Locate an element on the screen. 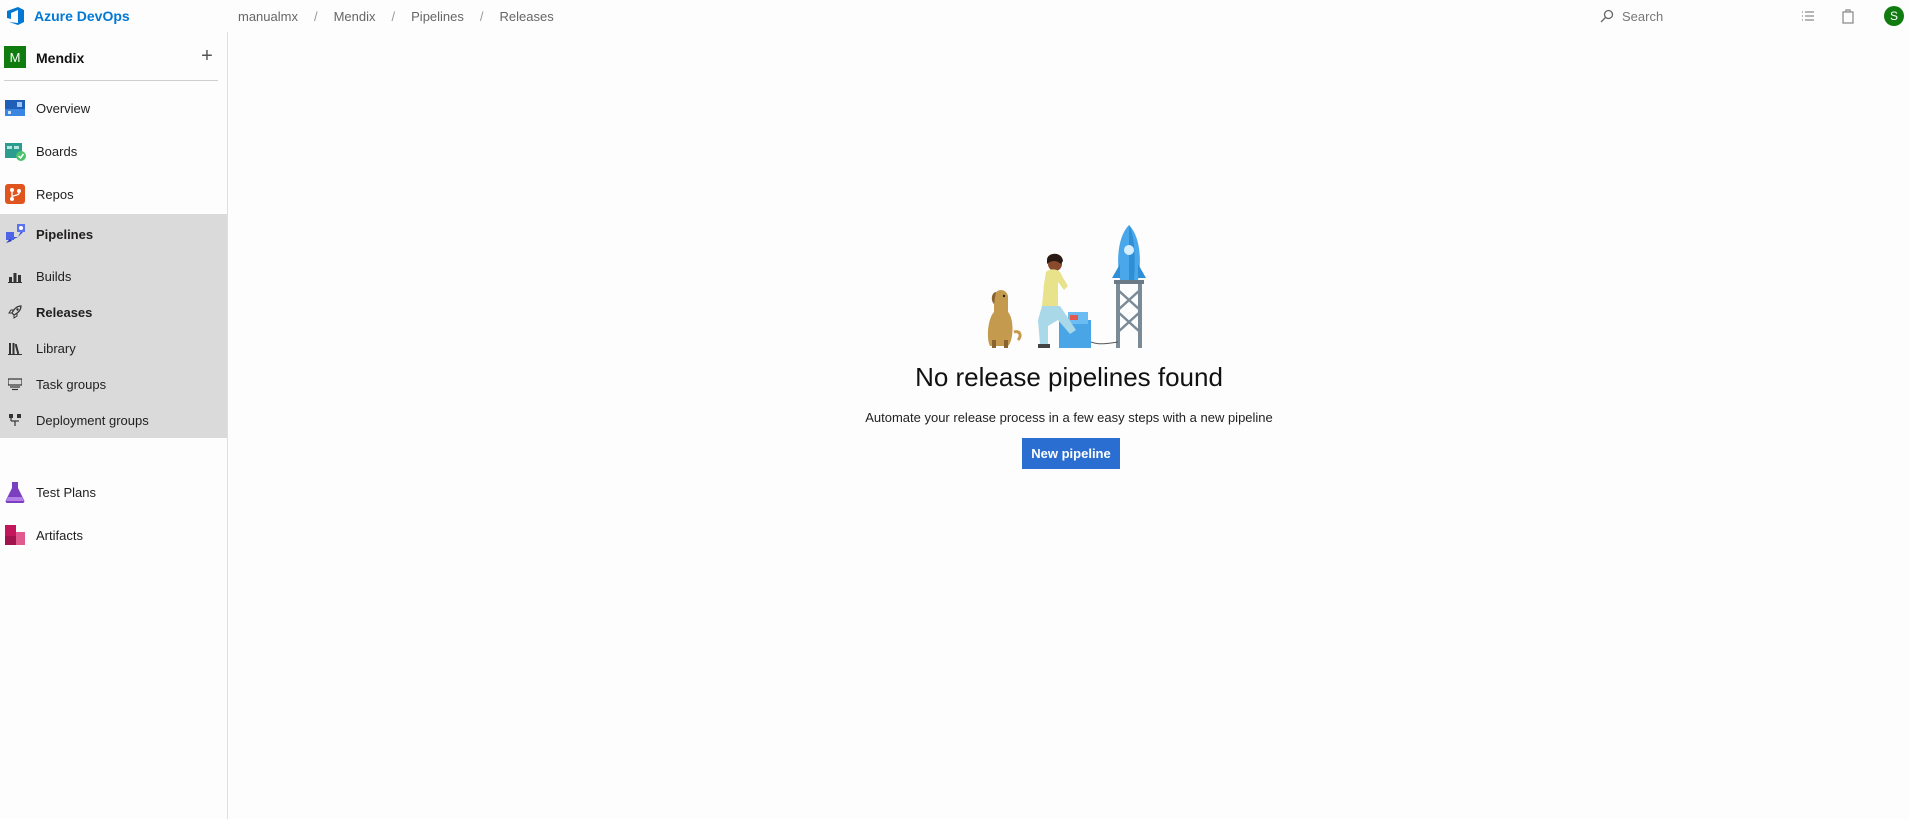 The width and height of the screenshot is (1909, 819). sidebar-subitem-builds: Builds is located at coordinates (113, 276).